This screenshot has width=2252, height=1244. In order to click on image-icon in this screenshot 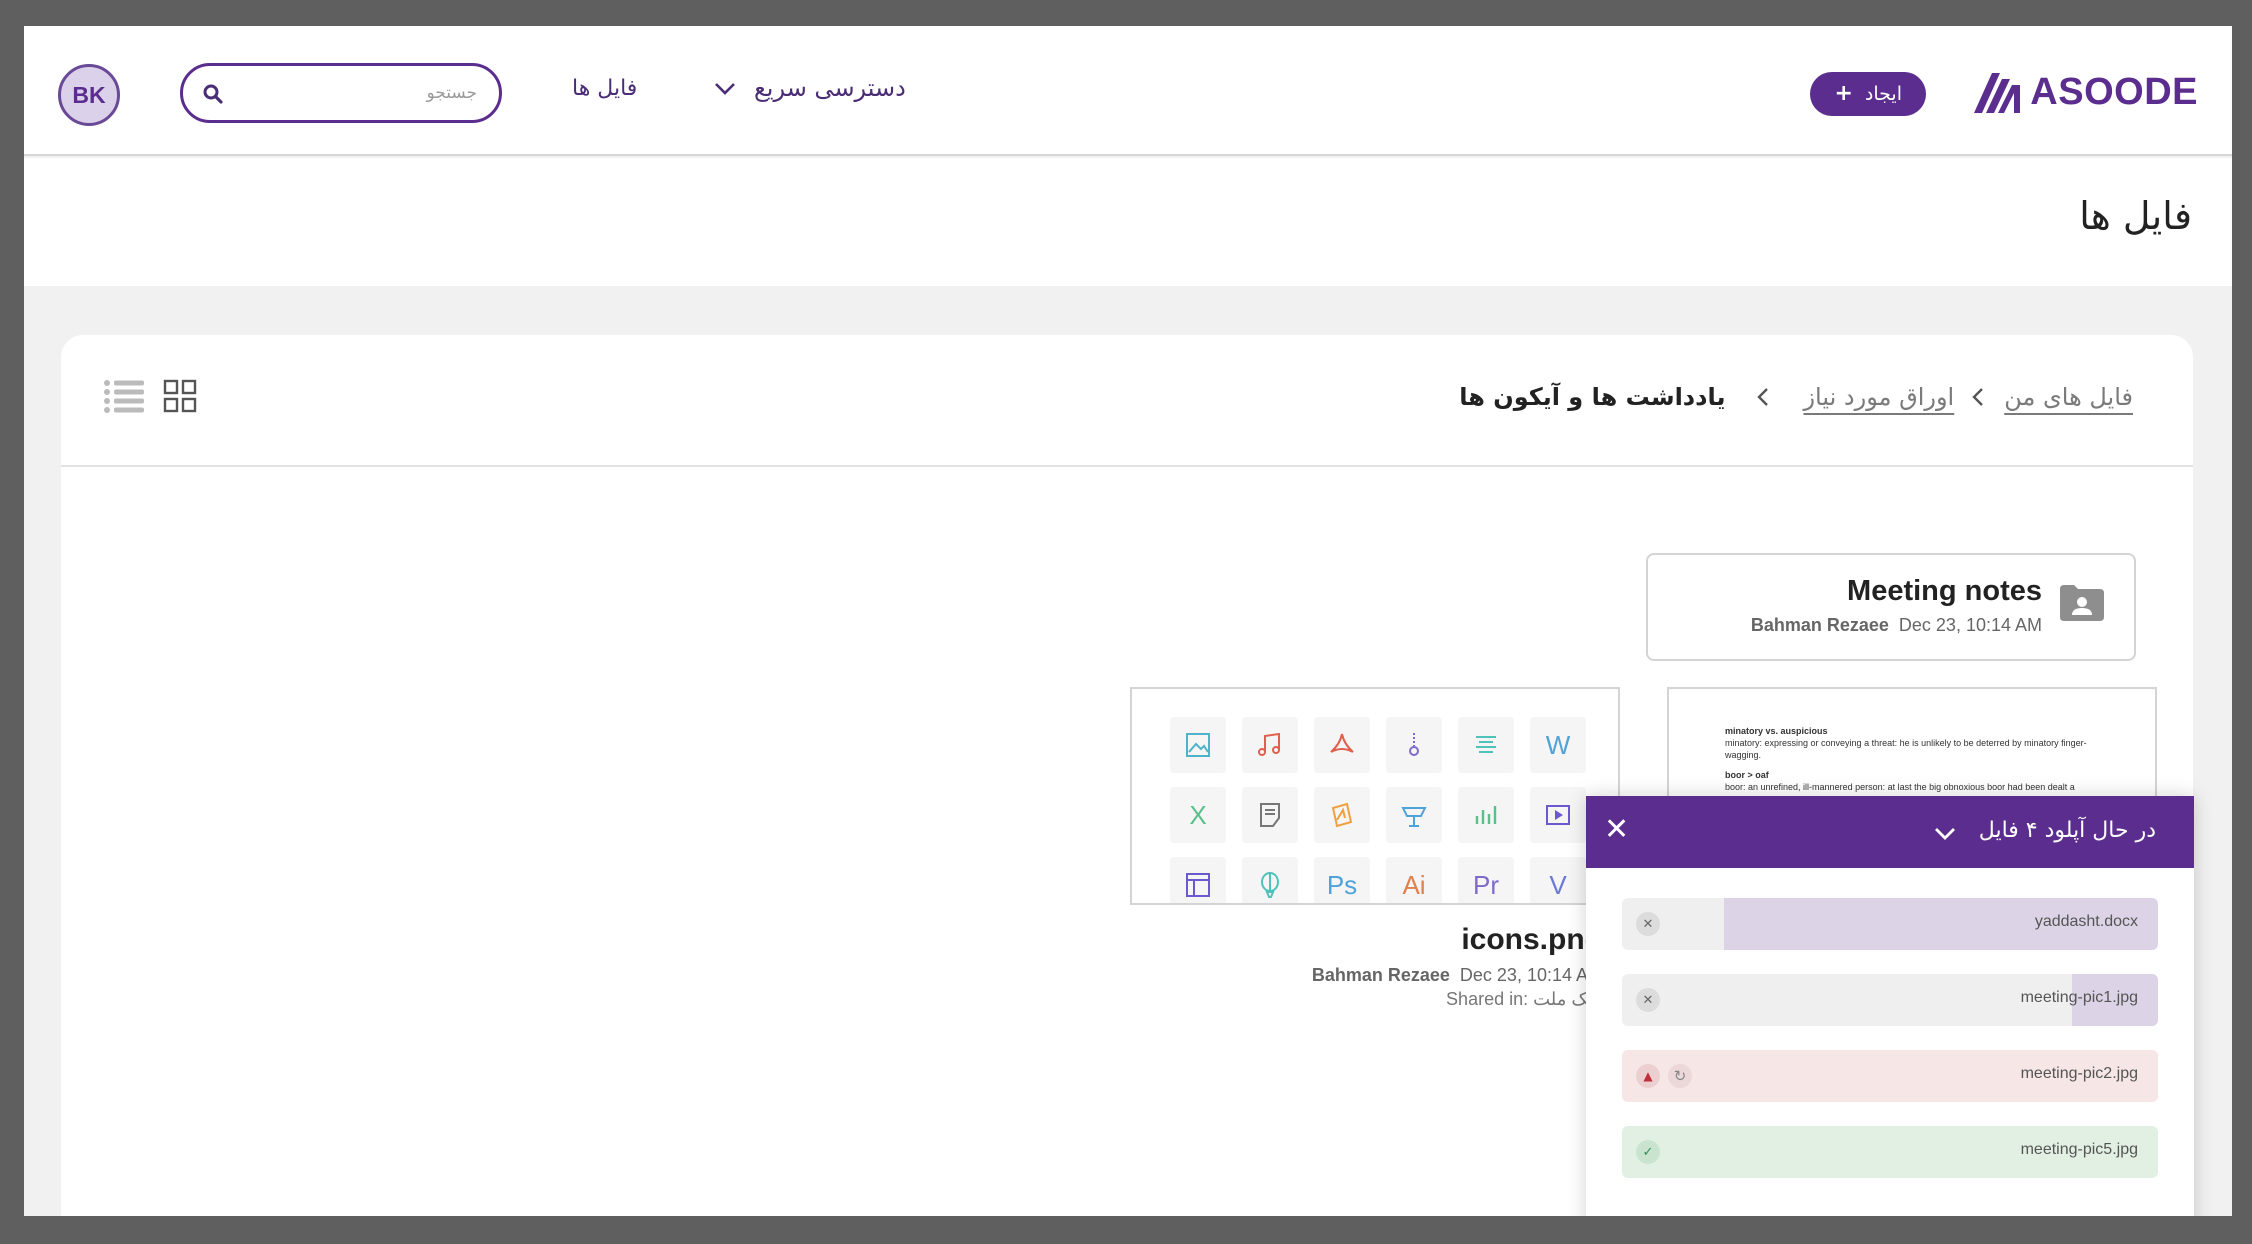, I will do `click(1198, 745)`.